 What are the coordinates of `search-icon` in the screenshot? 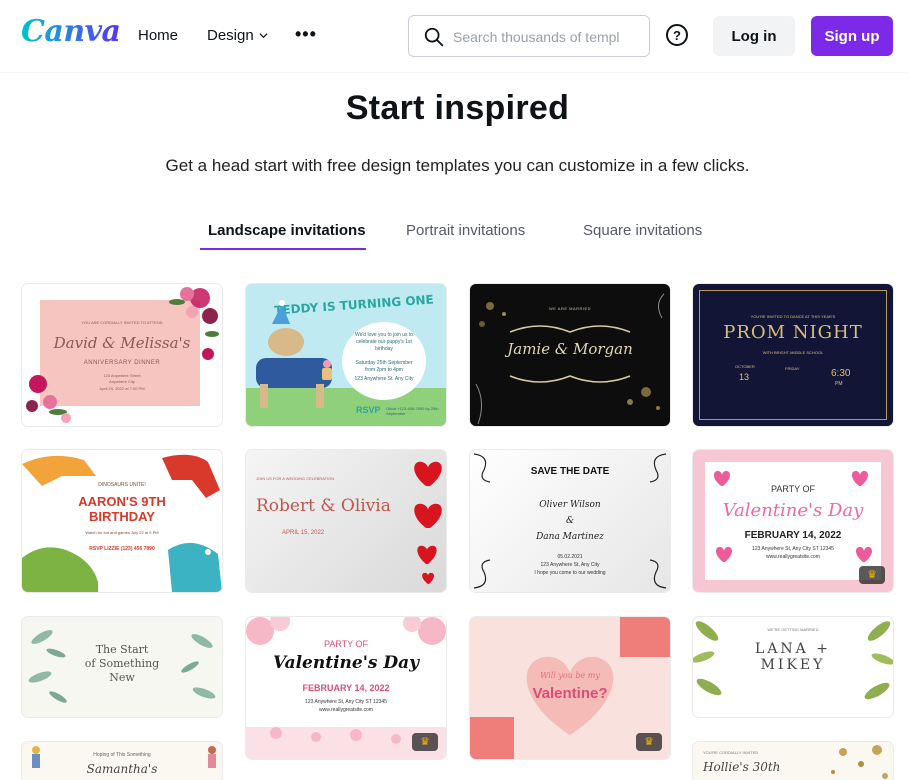 It's located at (434, 37).